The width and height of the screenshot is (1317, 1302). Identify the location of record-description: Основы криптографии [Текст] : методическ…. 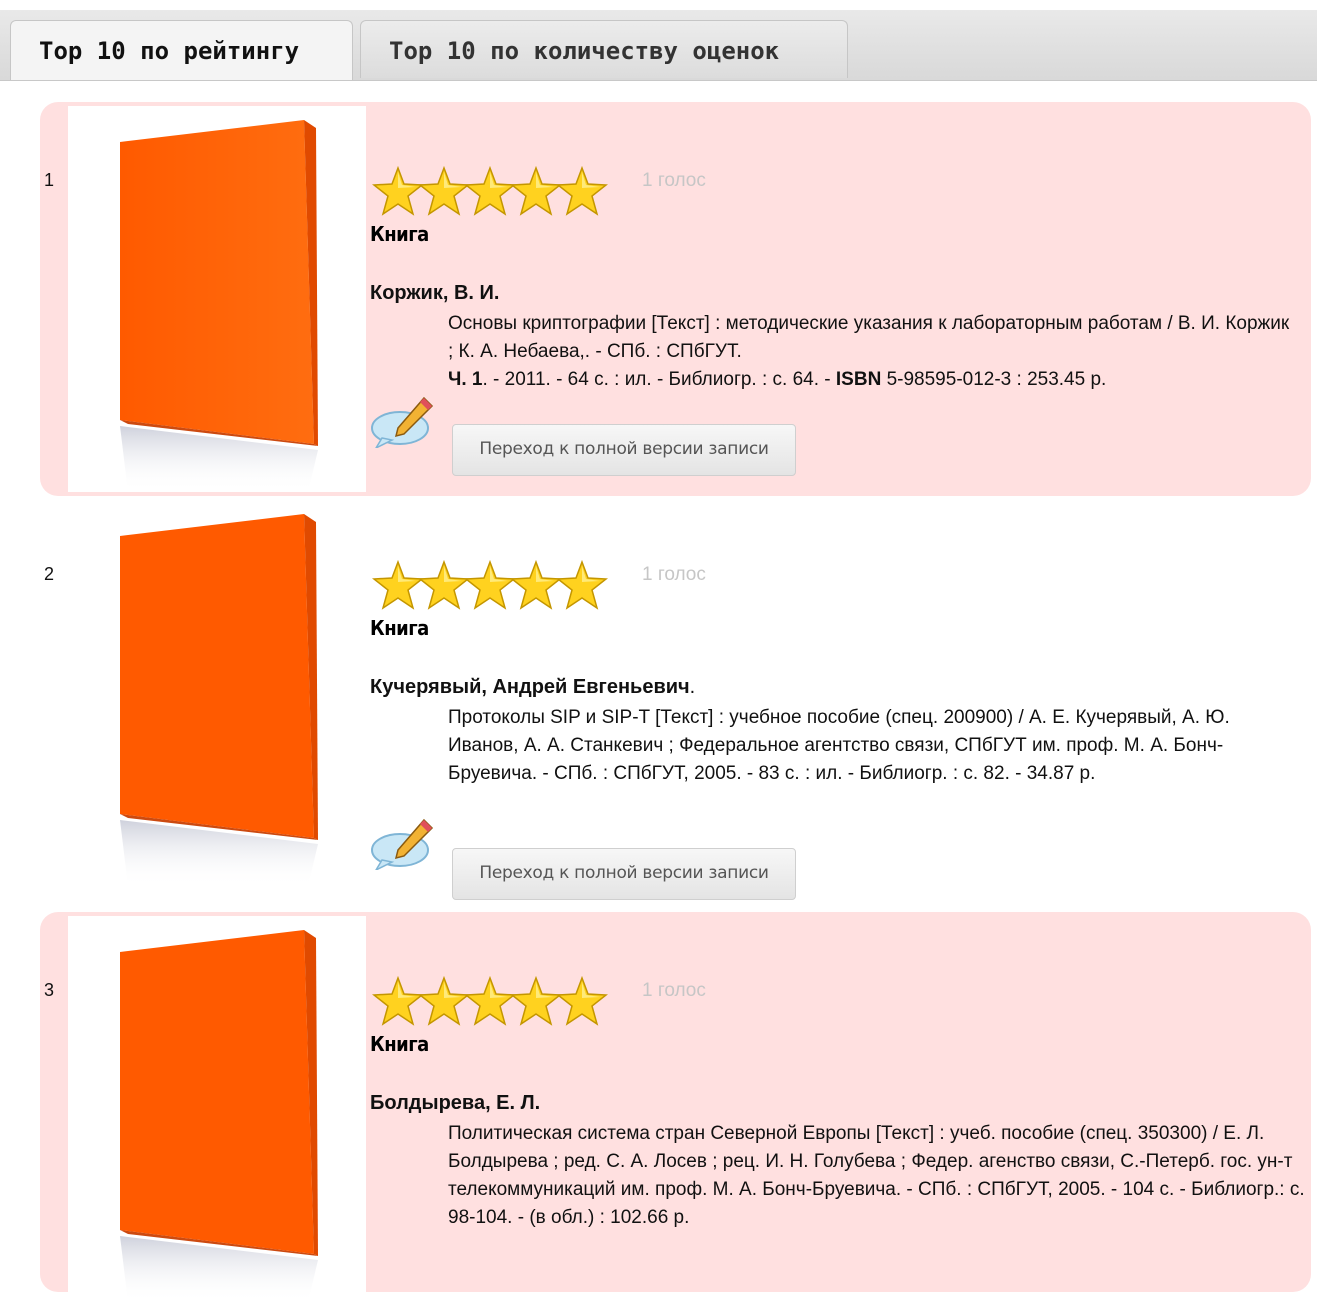
(873, 352).